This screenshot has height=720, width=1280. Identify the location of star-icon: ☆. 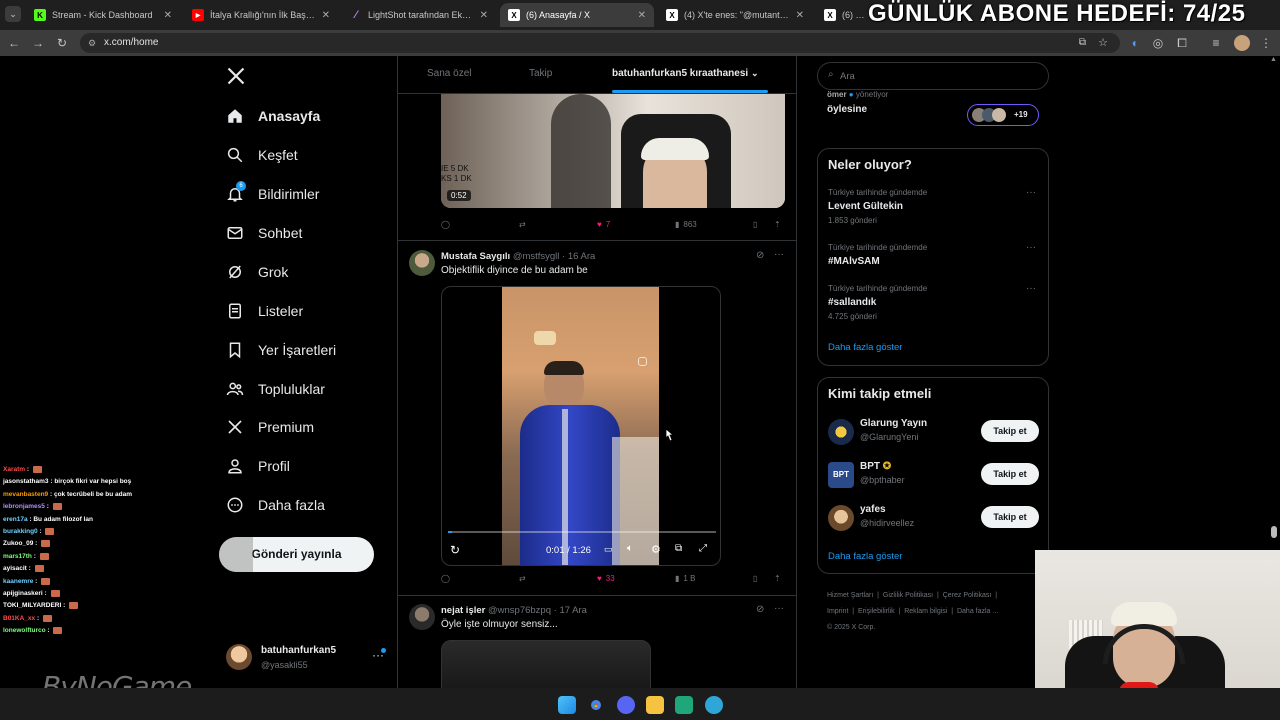
(1103, 43).